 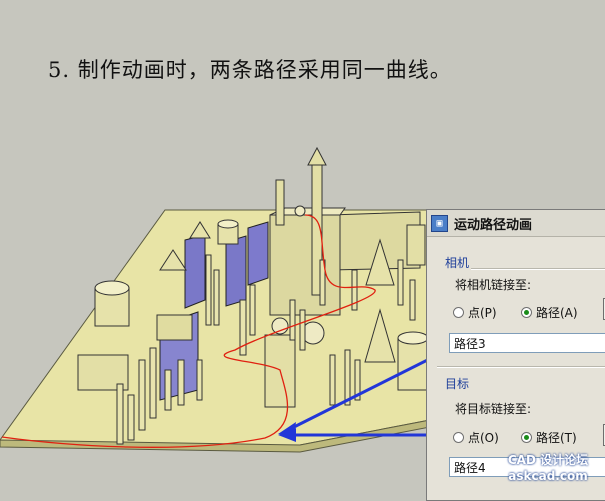 I want to click on camera-path-radio: 路径(A), so click(x=549, y=312).